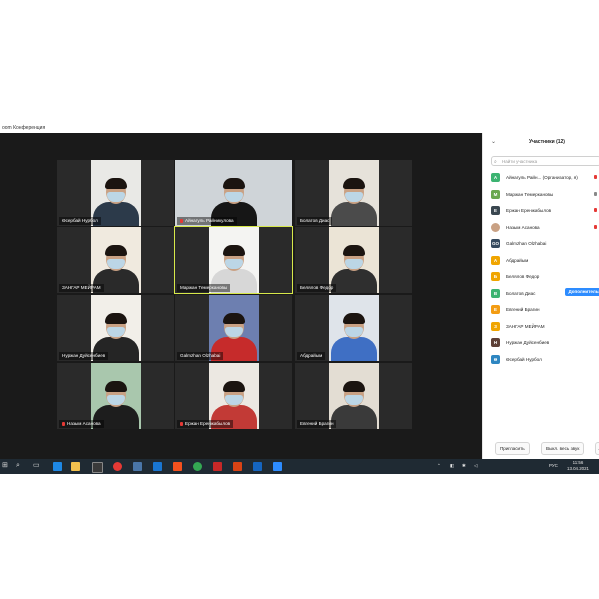 The height and width of the screenshot is (599, 599). What do you see at coordinates (464, 466) in the screenshot?
I see `bluetooth-icon: ✱` at bounding box center [464, 466].